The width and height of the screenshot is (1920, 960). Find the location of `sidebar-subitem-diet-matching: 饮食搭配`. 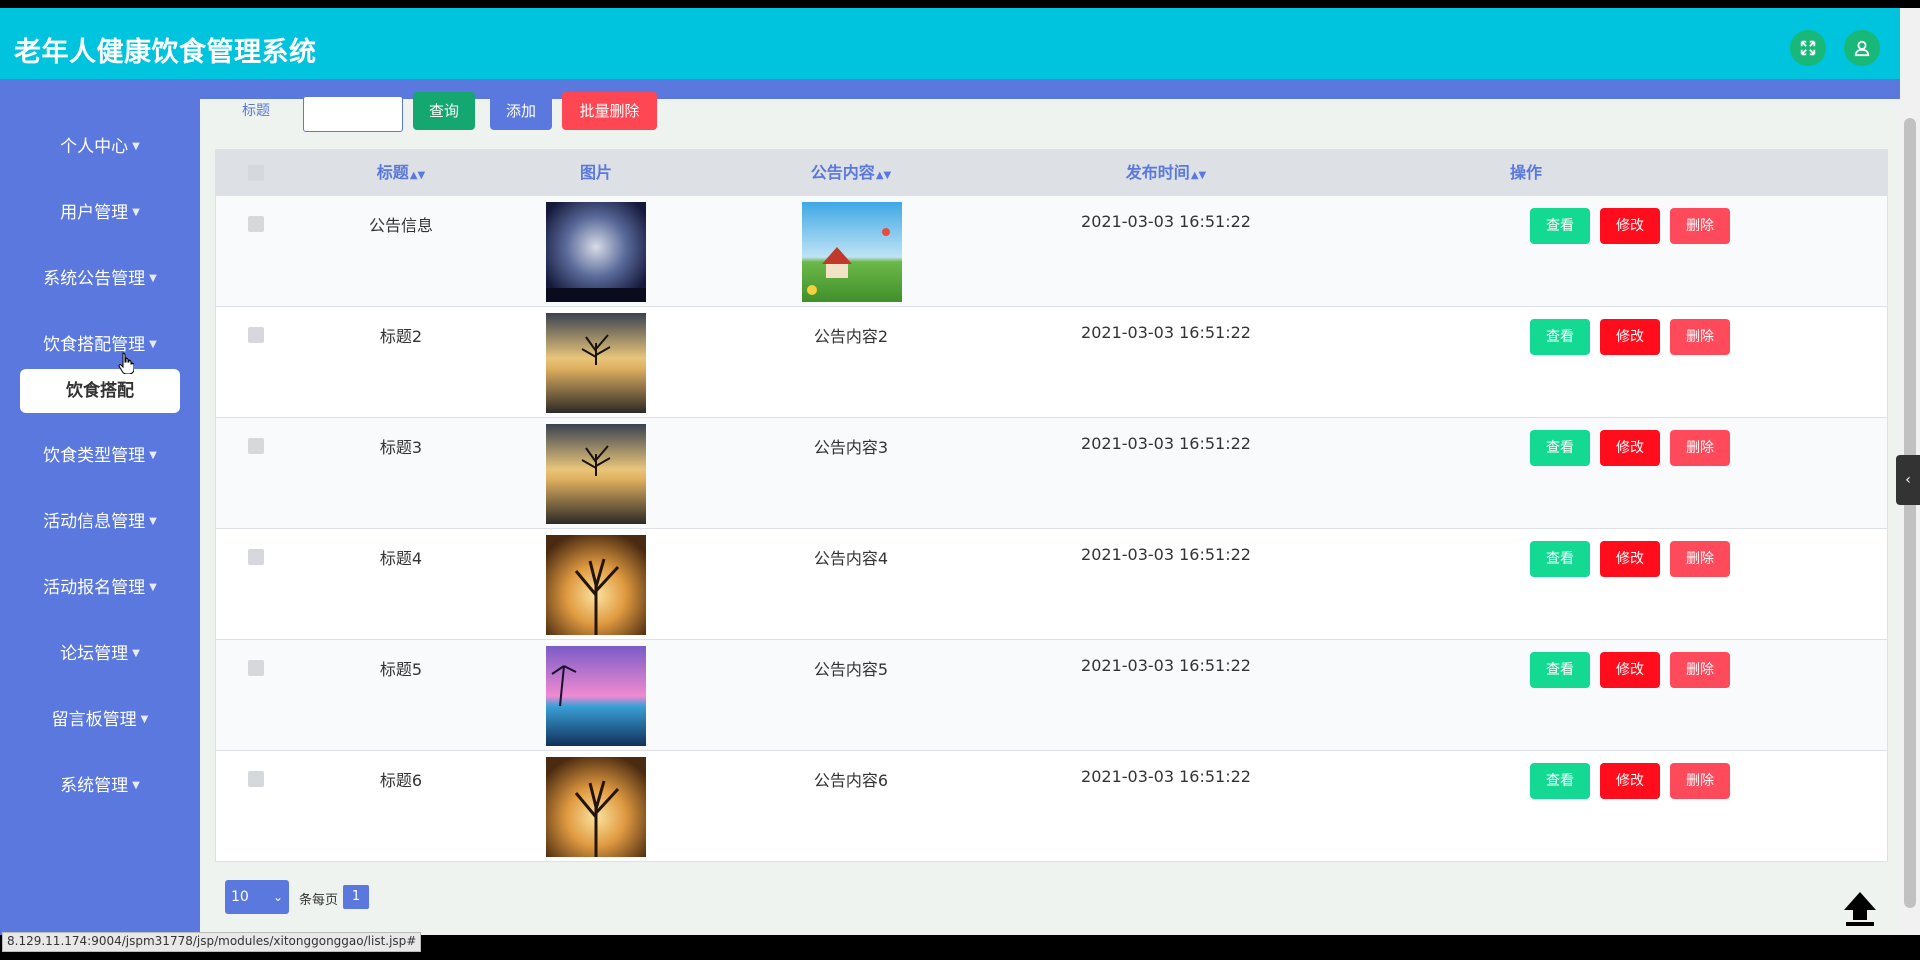

sidebar-subitem-diet-matching: 饮食搭配 is located at coordinates (100, 391).